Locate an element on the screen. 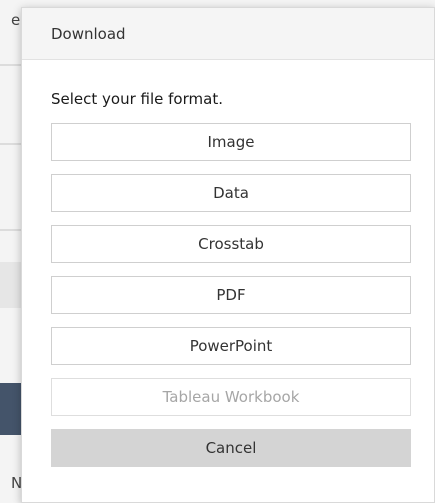 This screenshot has height=503, width=435. dialog-header: Download is located at coordinates (228, 34).